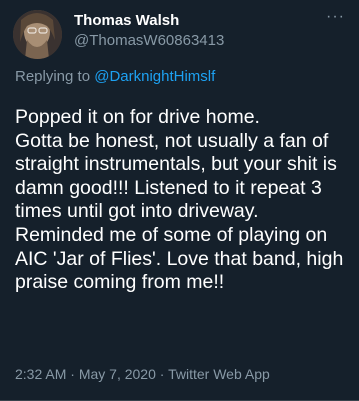 The width and height of the screenshot is (359, 401). What do you see at coordinates (154, 76) in the screenshot?
I see `mention-link: @DarknightHimslf` at bounding box center [154, 76].